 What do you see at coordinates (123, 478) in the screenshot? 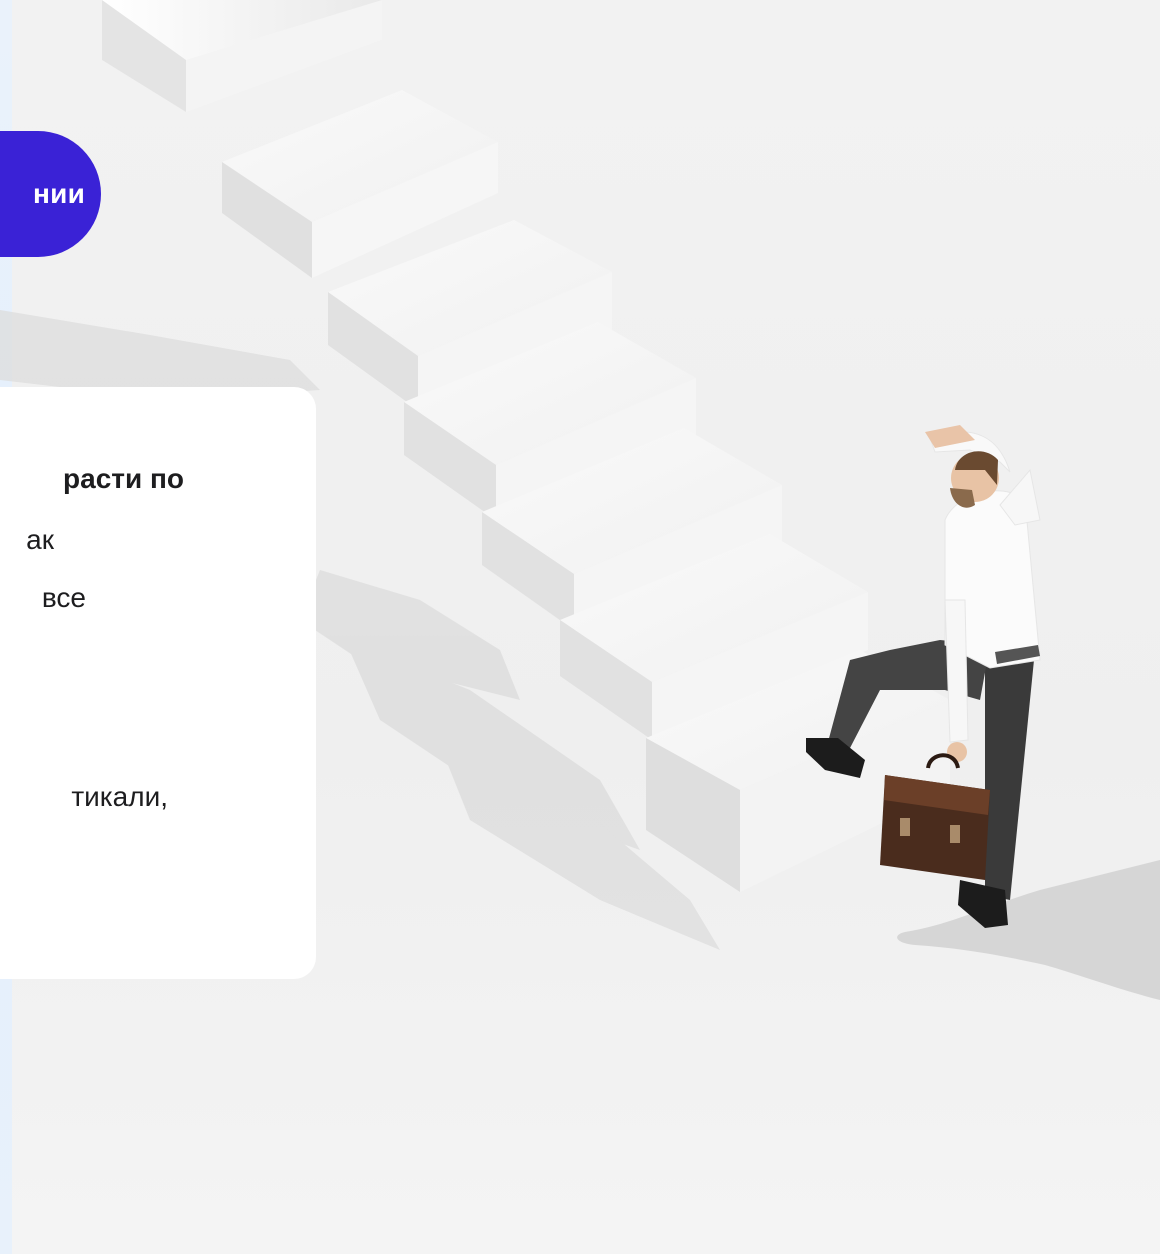
I see `card-line-bold: расти по` at bounding box center [123, 478].